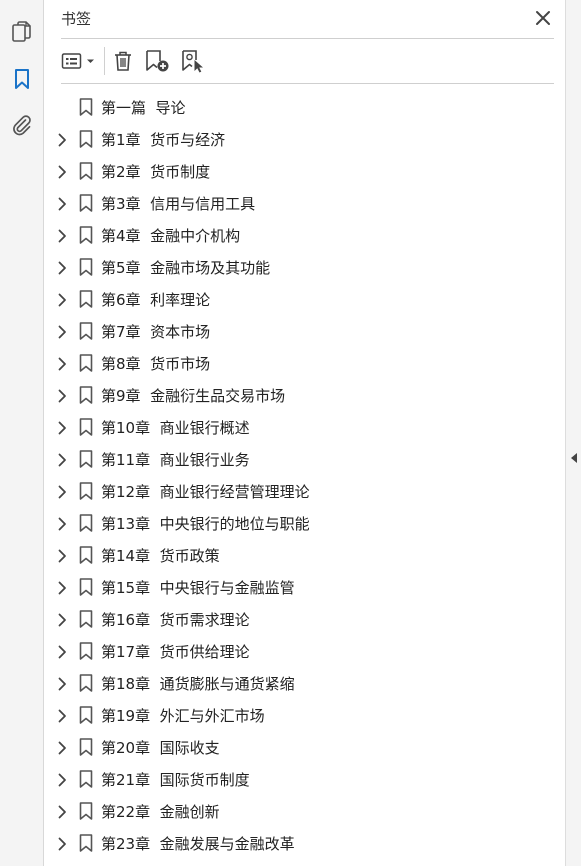 This screenshot has width=581, height=866. I want to click on bookmark-label: 第3章 信用与信用工具, so click(178, 203).